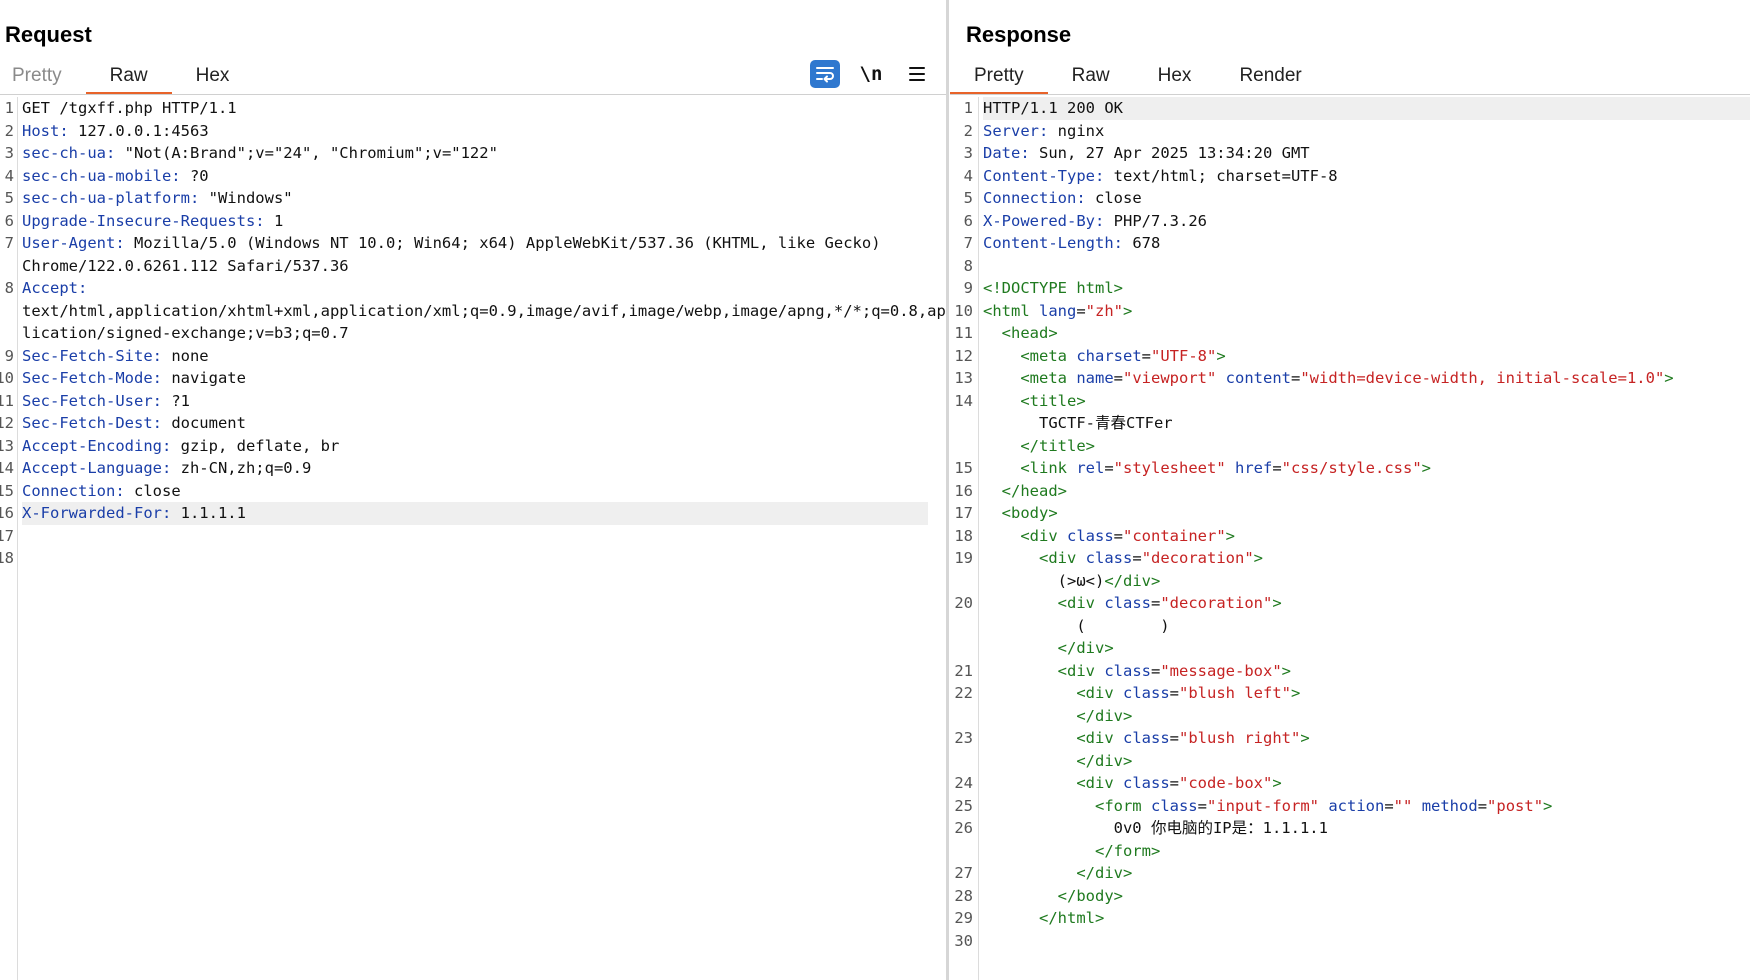 Image resolution: width=1750 pixels, height=980 pixels. I want to click on response-code-line: 18 <div class="container">, so click(1350, 536).